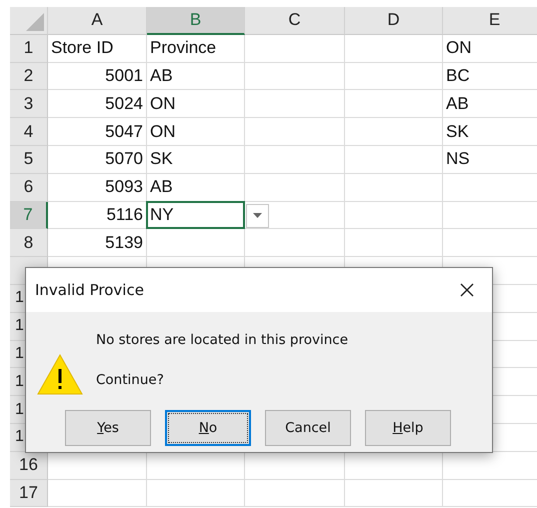 Image resolution: width=537 pixels, height=508 pixels. I want to click on table-cell: NS, so click(490, 160).